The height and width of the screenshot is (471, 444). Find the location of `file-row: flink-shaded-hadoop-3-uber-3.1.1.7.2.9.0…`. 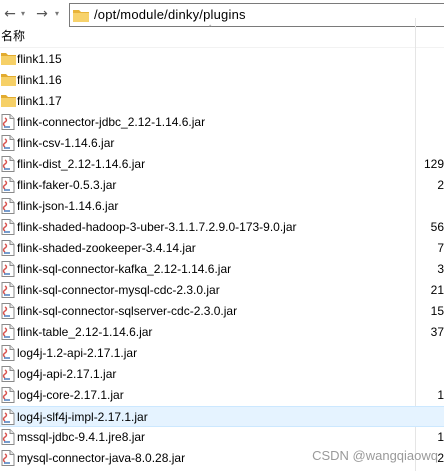

file-row: flink-shaded-hadoop-3-uber-3.1.1.7.2.9.0… is located at coordinates (222, 227).